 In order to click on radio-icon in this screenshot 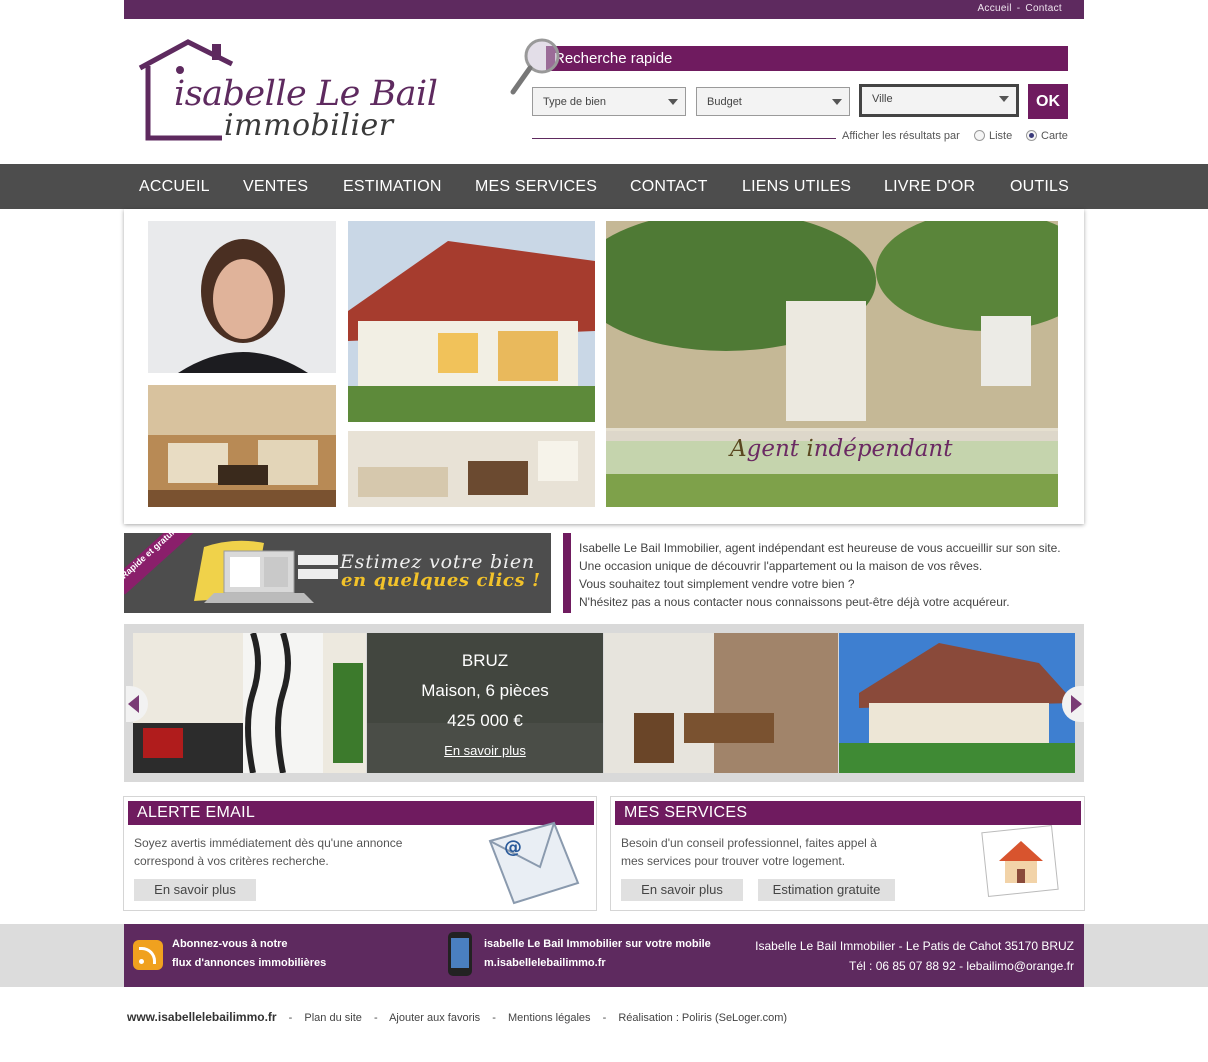, I will do `click(979, 135)`.